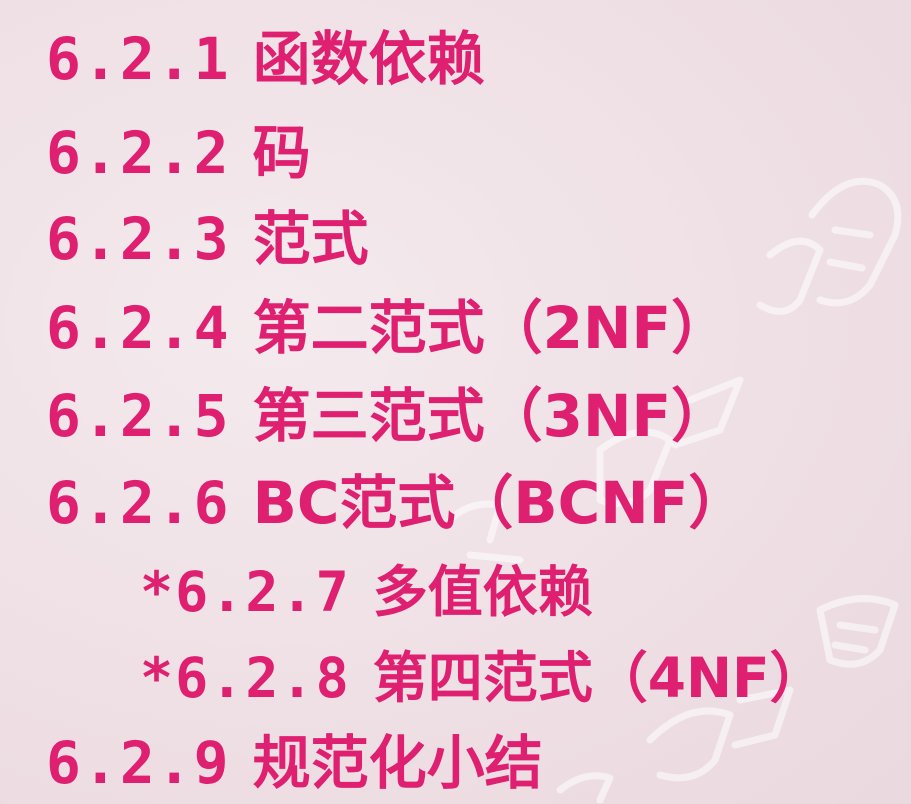 This screenshot has height=804, width=911. I want to click on toc-item-6-2-2: 6.2.2 码, so click(178, 153).